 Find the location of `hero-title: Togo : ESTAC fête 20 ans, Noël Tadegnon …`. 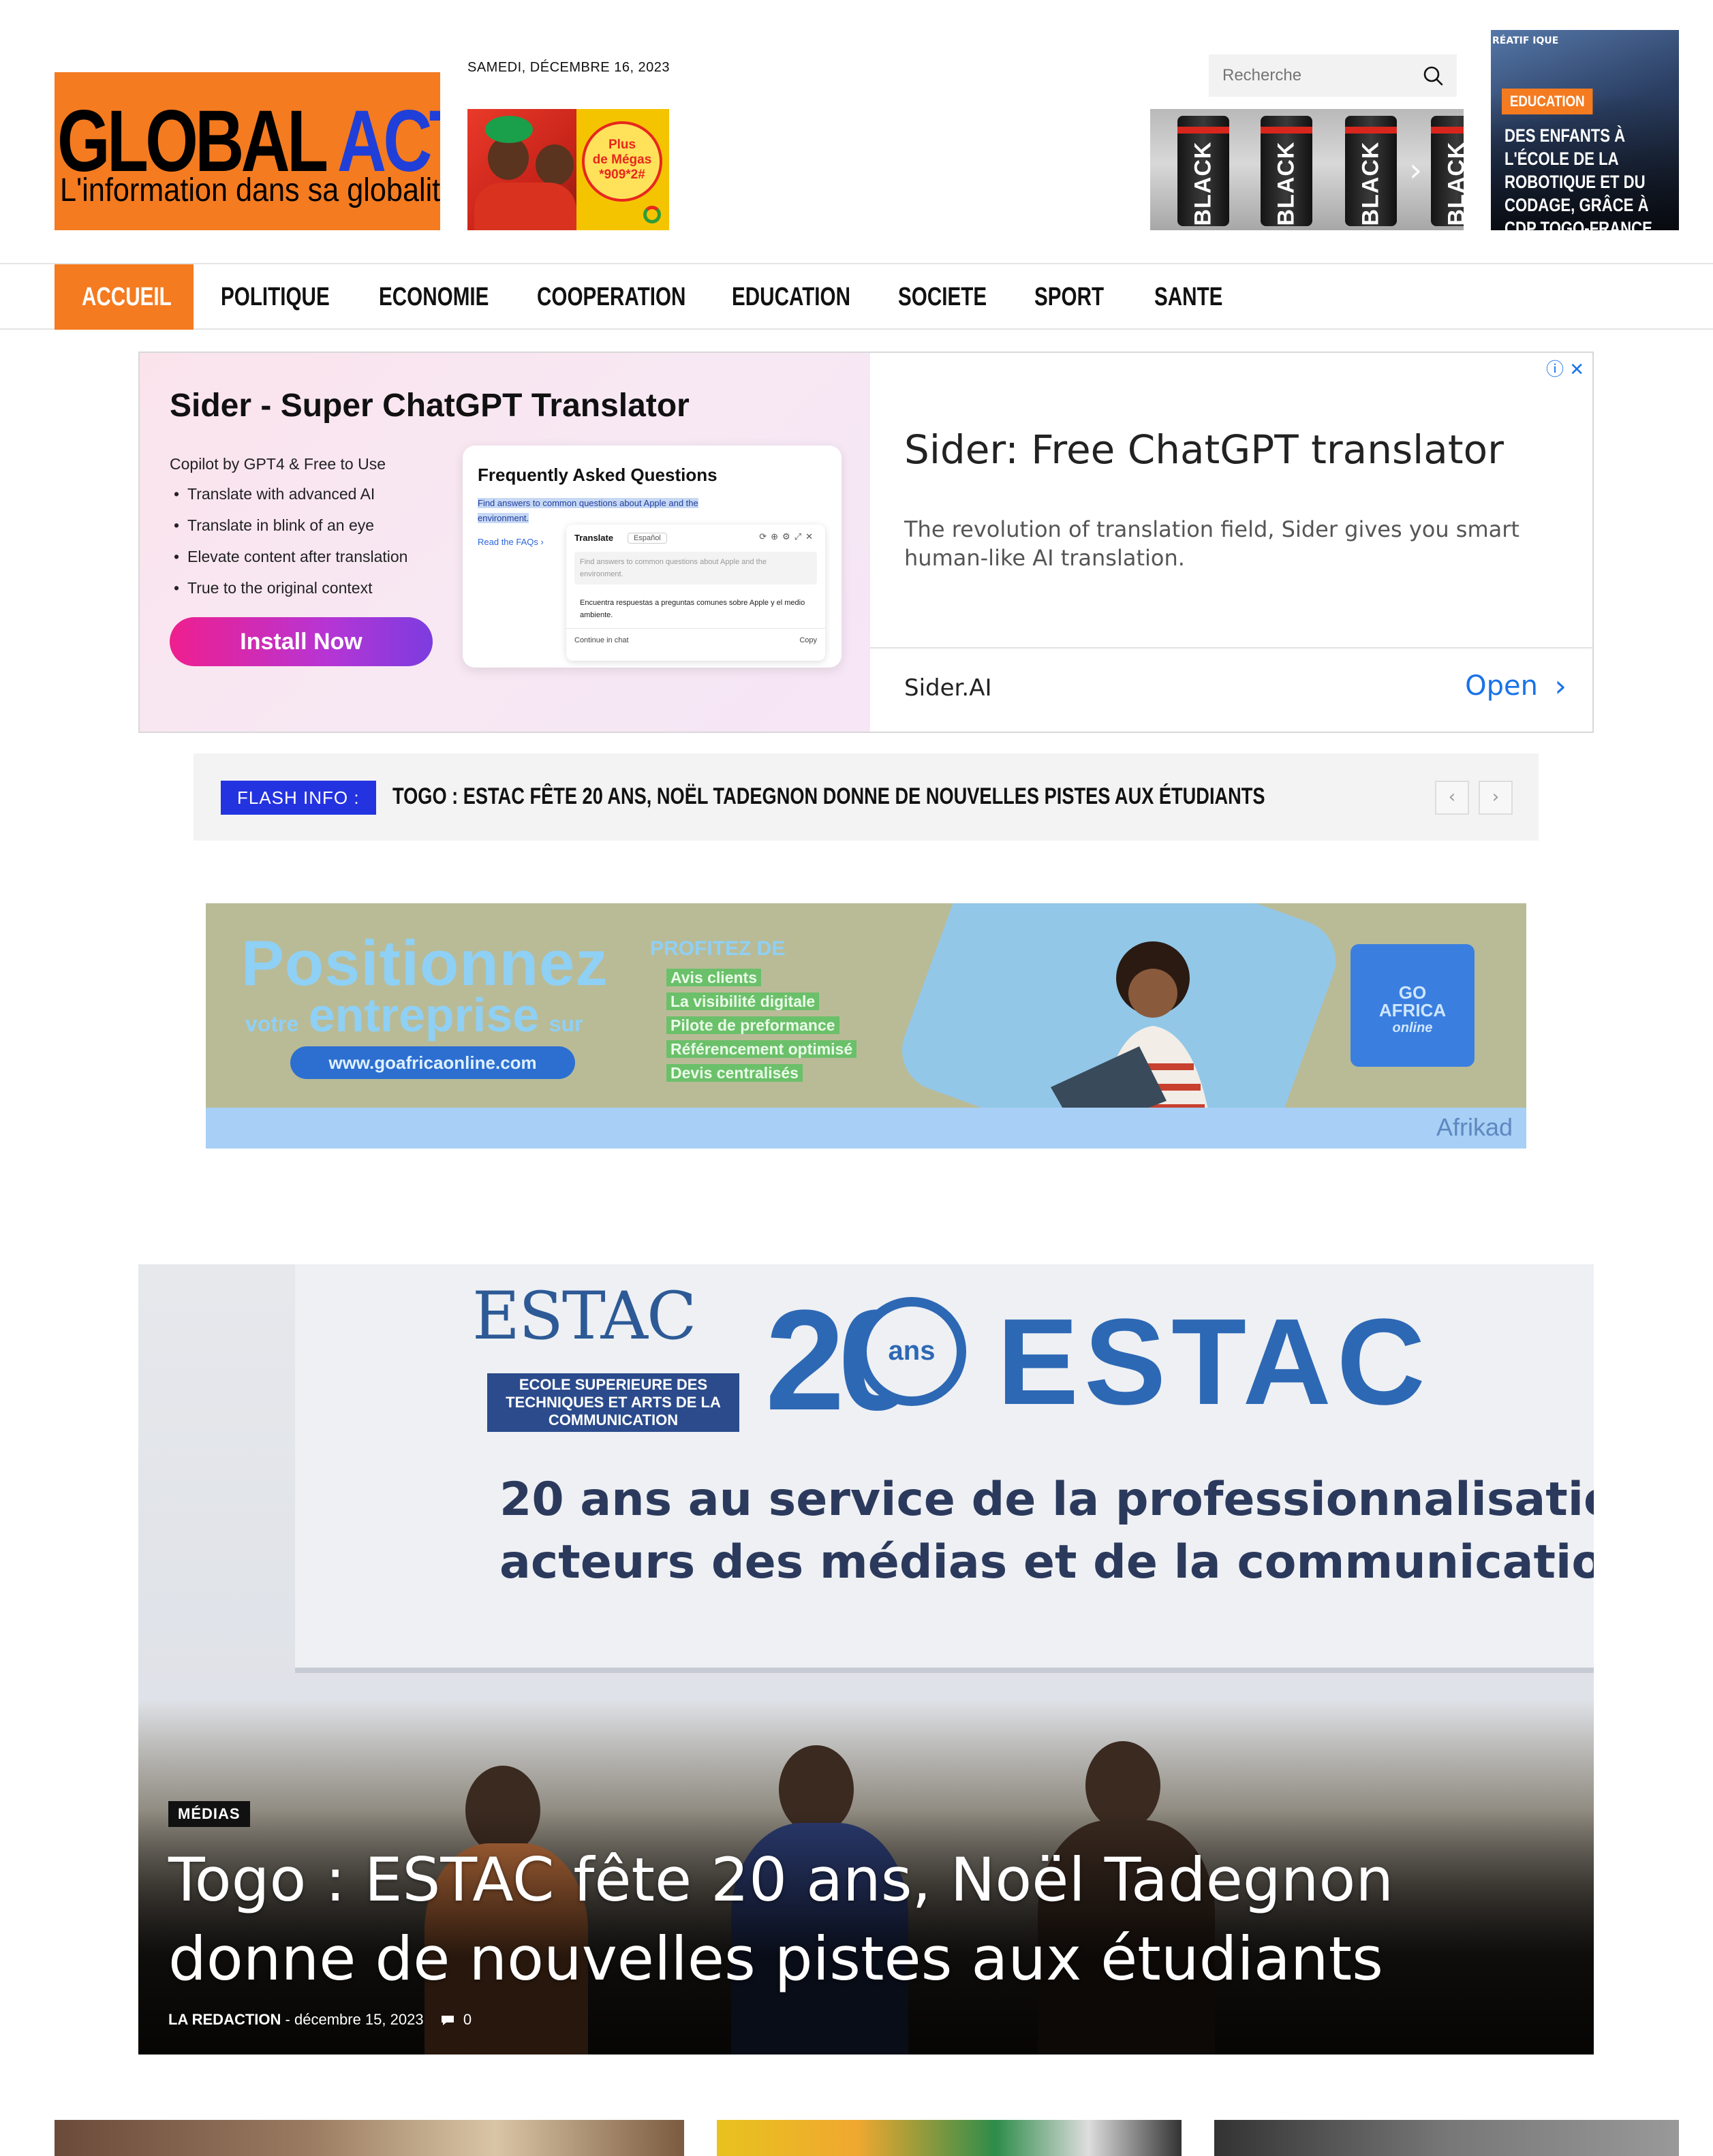

hero-title: Togo : ESTAC fête 20 ans, Noël Tadegnon … is located at coordinates (850, 1920).